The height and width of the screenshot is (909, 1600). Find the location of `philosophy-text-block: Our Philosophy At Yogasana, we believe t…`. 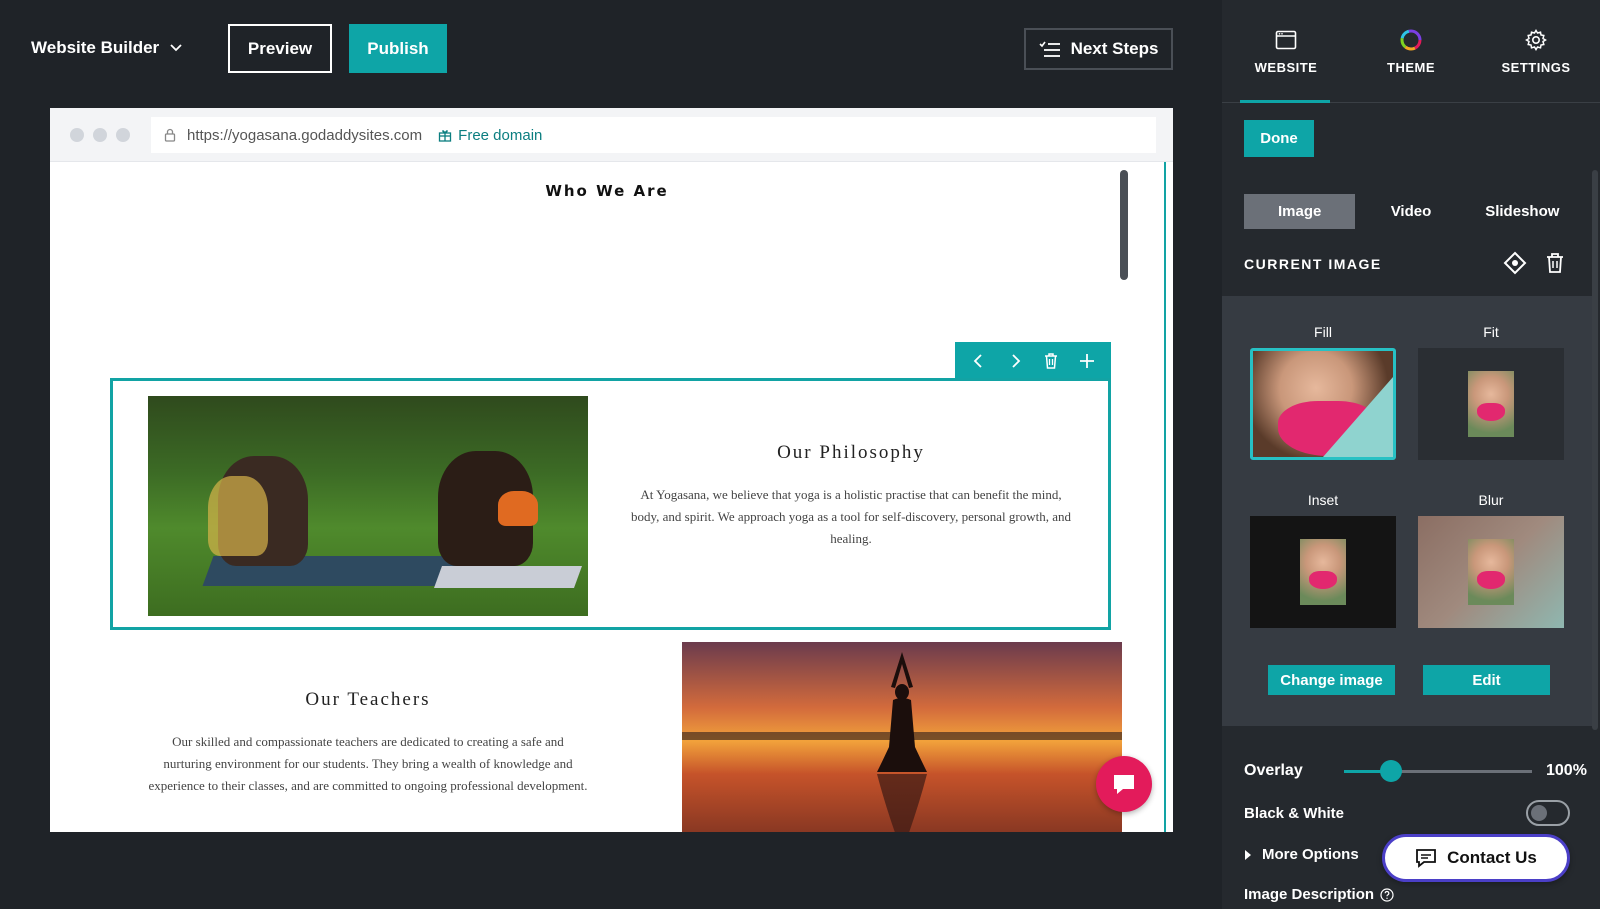

philosophy-text-block: Our Philosophy At Yogasana, we believe t… is located at coordinates (851, 496).